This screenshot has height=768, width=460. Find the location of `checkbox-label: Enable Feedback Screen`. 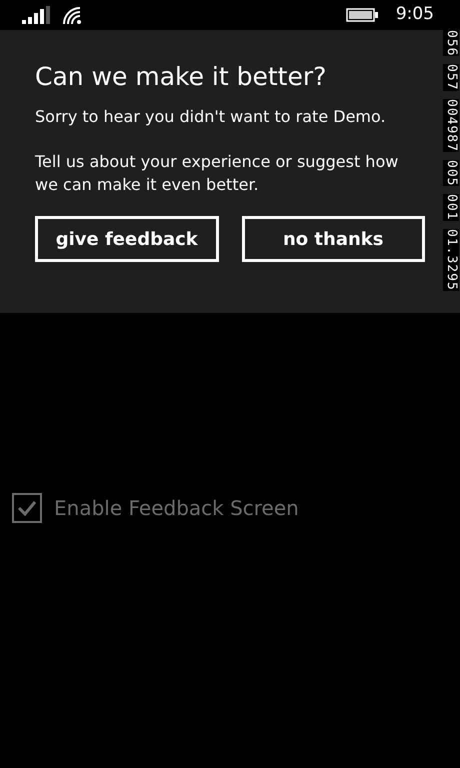

checkbox-label: Enable Feedback Screen is located at coordinates (176, 508).